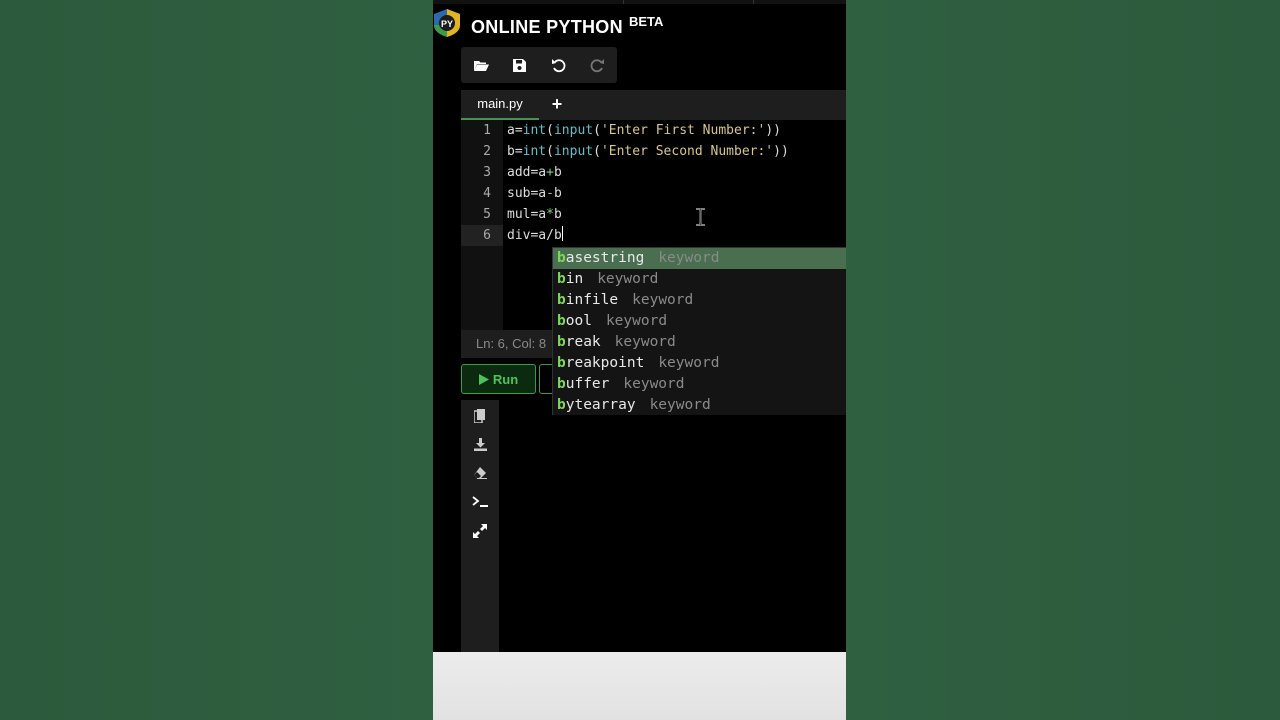 This screenshot has height=720, width=1280. Describe the element at coordinates (648, 151) in the screenshot. I see `code-text: b=int(input('Enter Second Number:'))` at that location.